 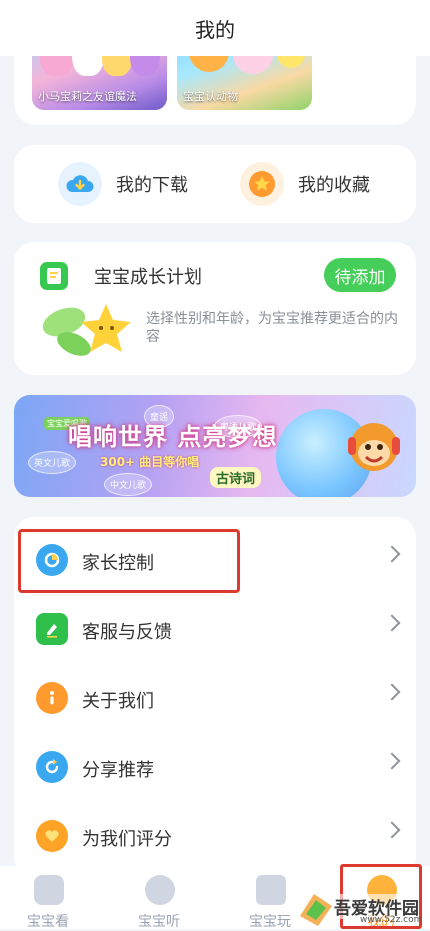 I want to click on banner-tag: 粤语儿歌, so click(x=238, y=426).